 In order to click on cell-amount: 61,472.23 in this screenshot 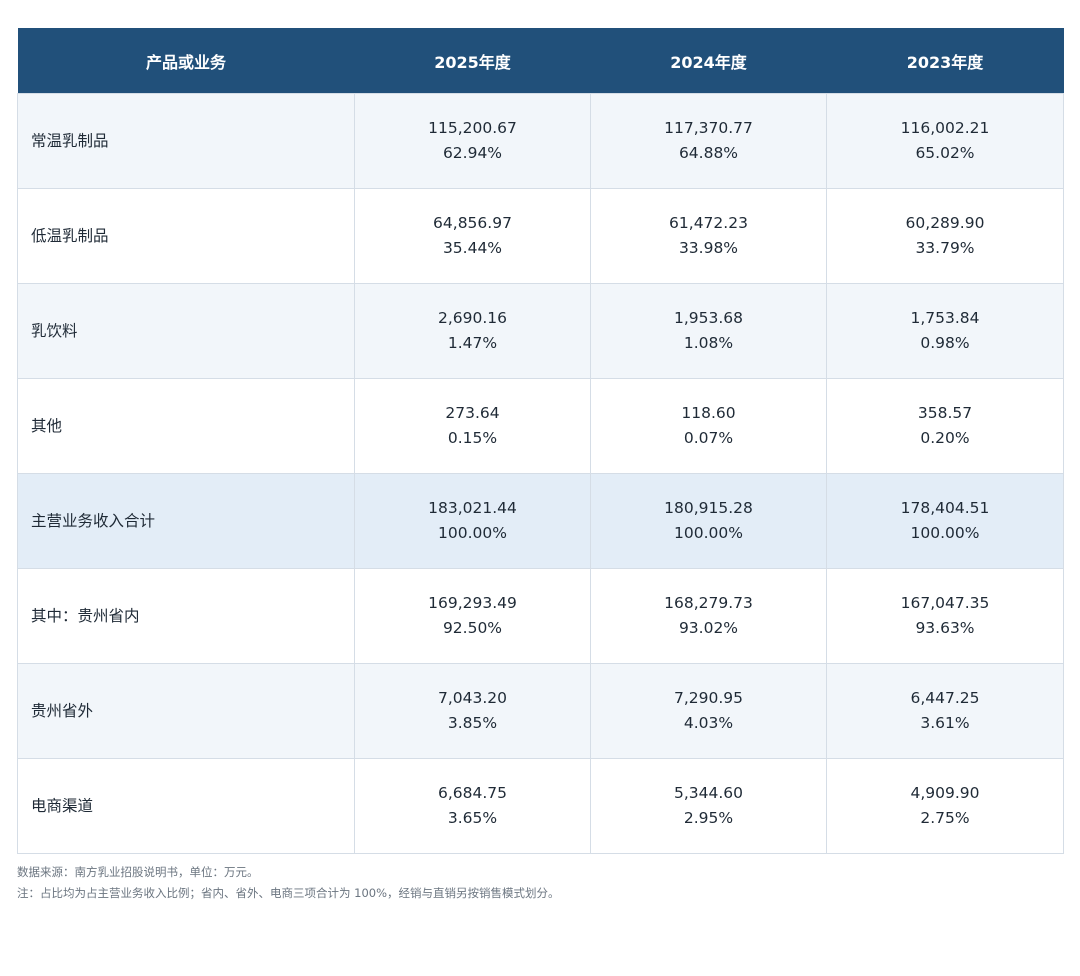, I will do `click(708, 223)`.